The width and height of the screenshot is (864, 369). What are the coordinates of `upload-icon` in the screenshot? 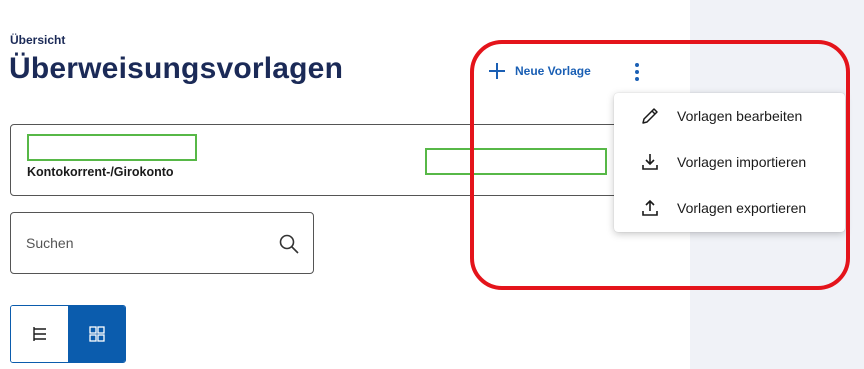 It's located at (650, 207).